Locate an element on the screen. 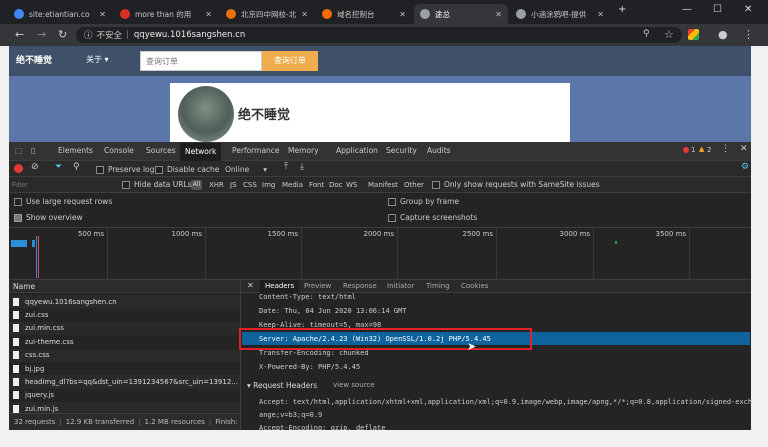  devtools-tab-memory: Memory is located at coordinates (303, 150).